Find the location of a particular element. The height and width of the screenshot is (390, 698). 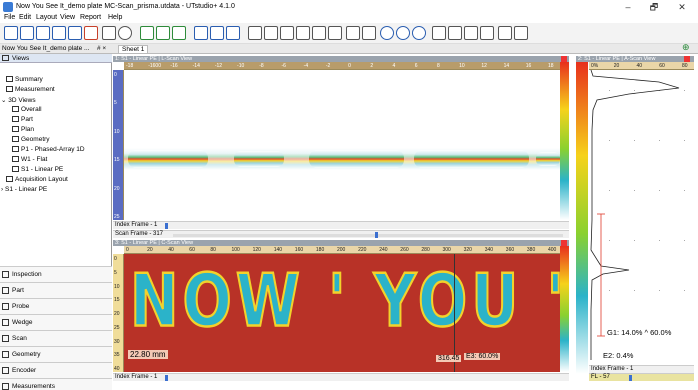

lscan-scan-frame: Scan Frame - 317 is located at coordinates (341, 234).